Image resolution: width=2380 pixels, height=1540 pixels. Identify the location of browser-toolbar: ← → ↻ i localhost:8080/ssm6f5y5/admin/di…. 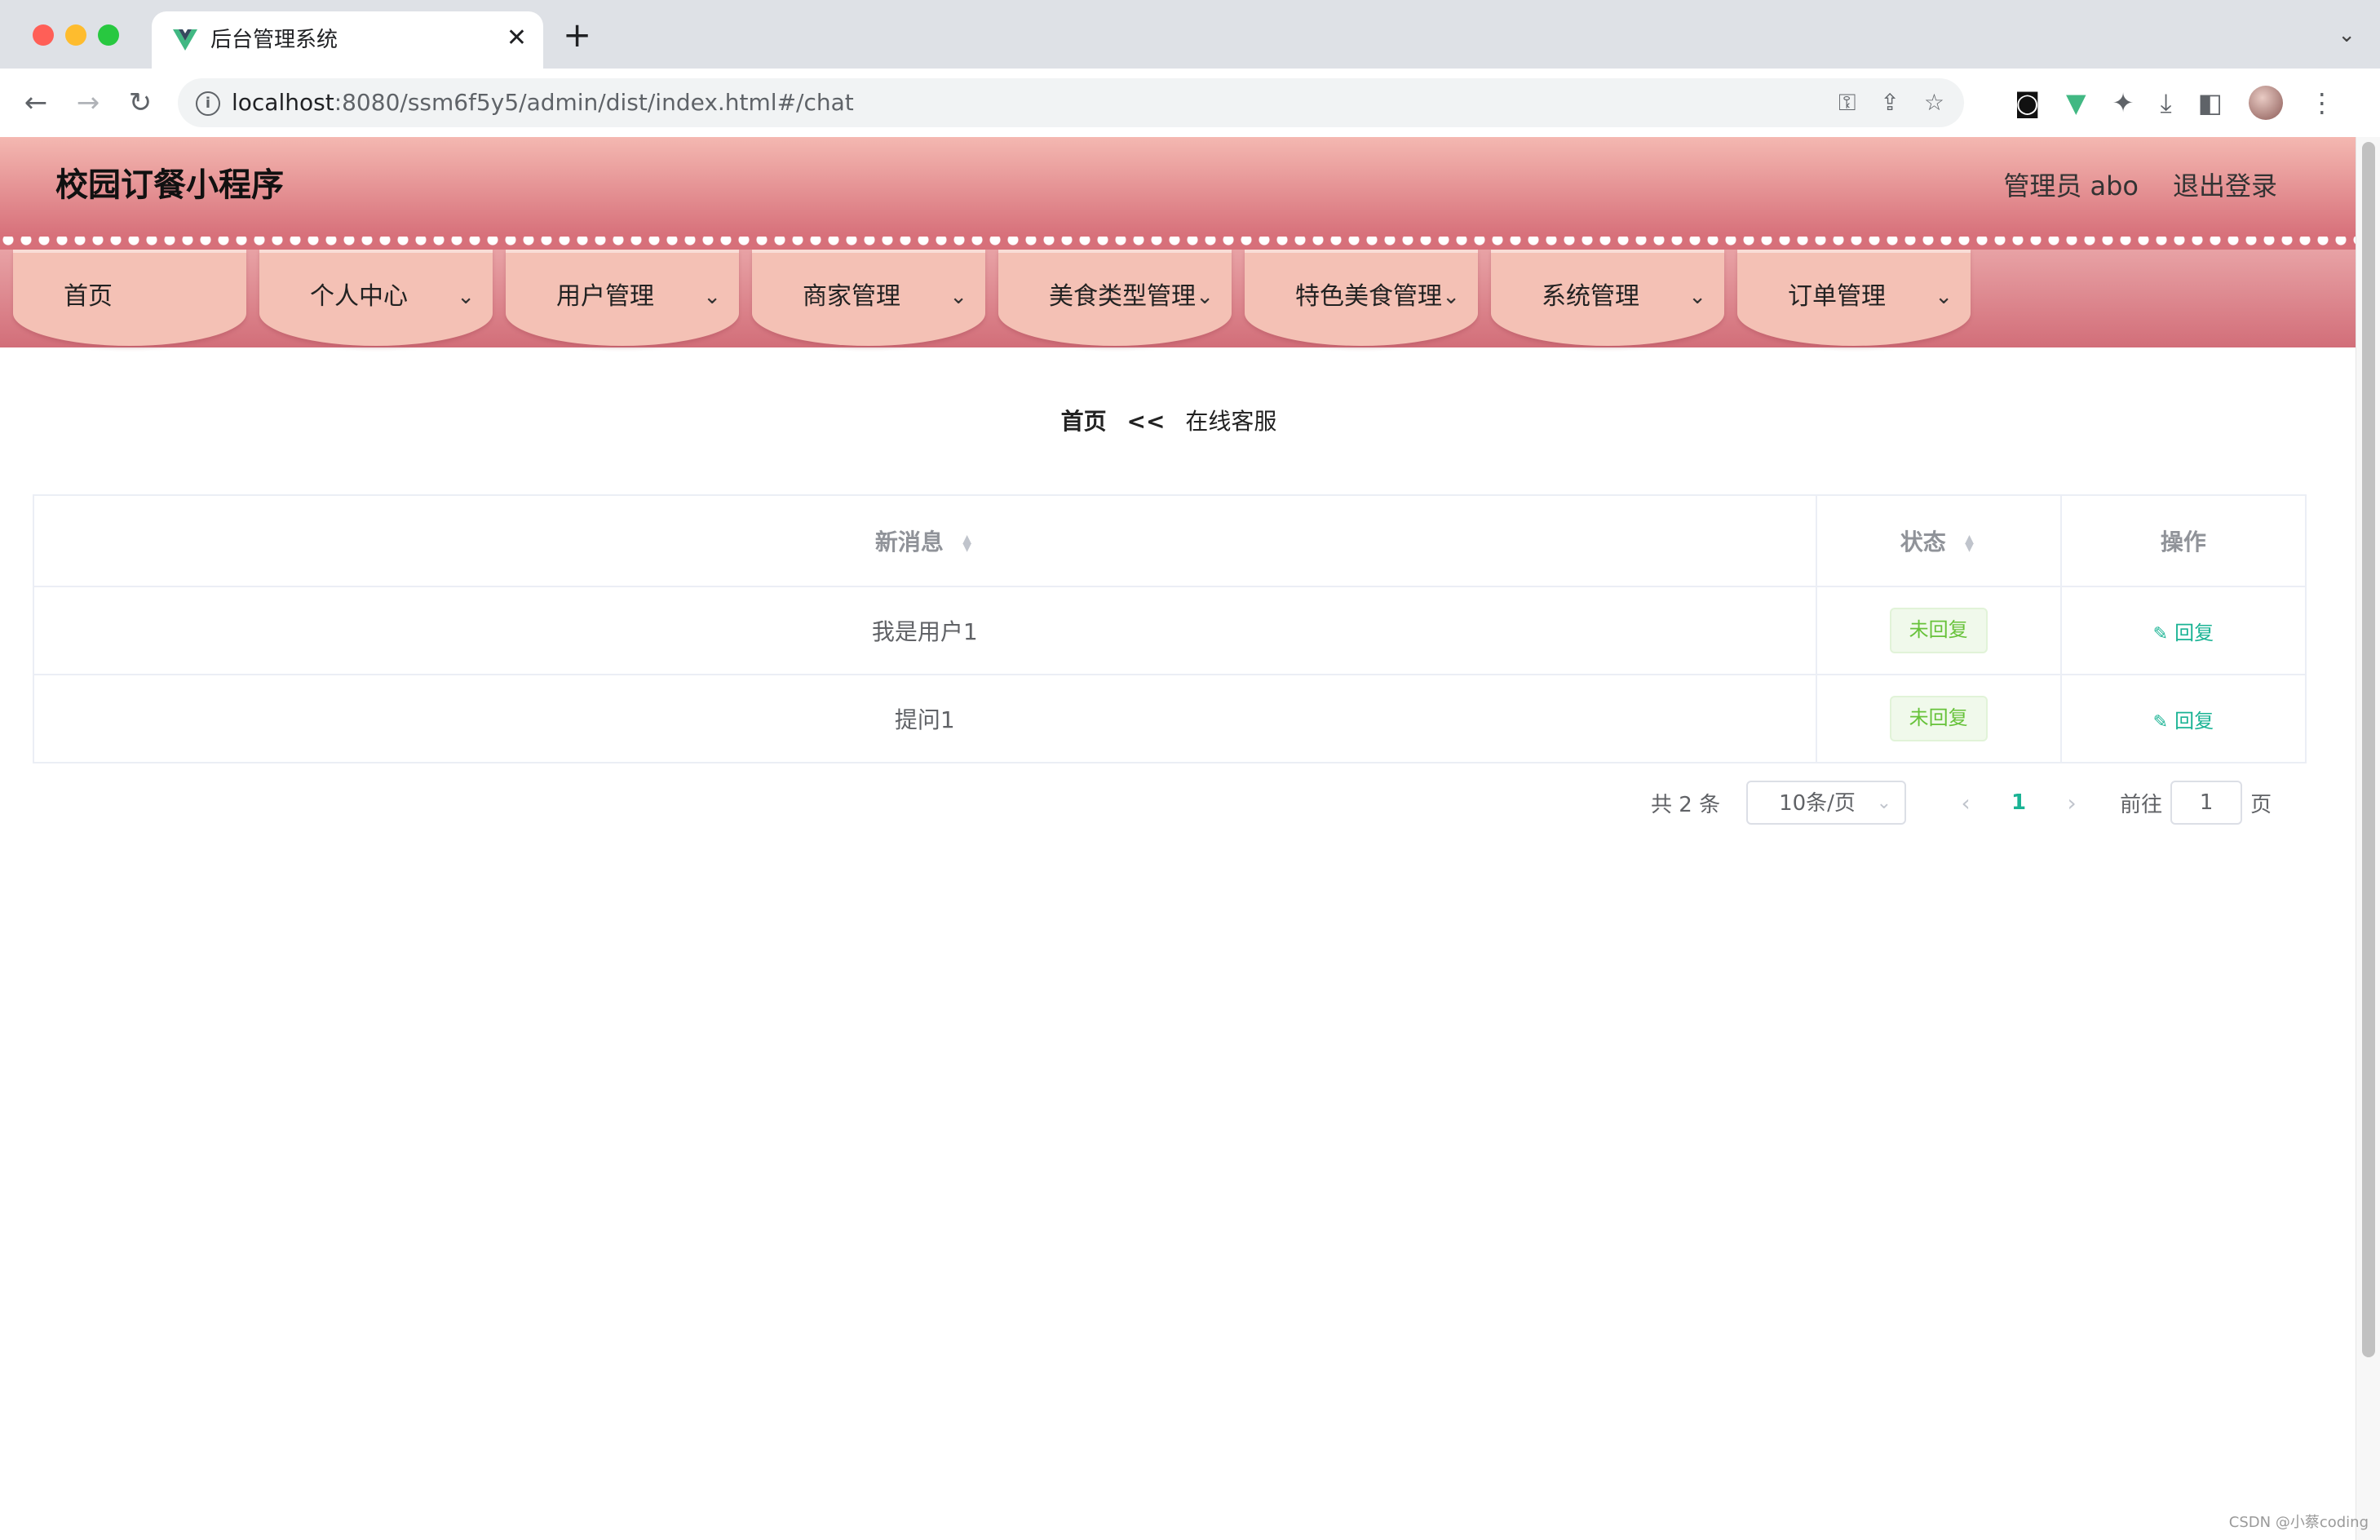
(1190, 103).